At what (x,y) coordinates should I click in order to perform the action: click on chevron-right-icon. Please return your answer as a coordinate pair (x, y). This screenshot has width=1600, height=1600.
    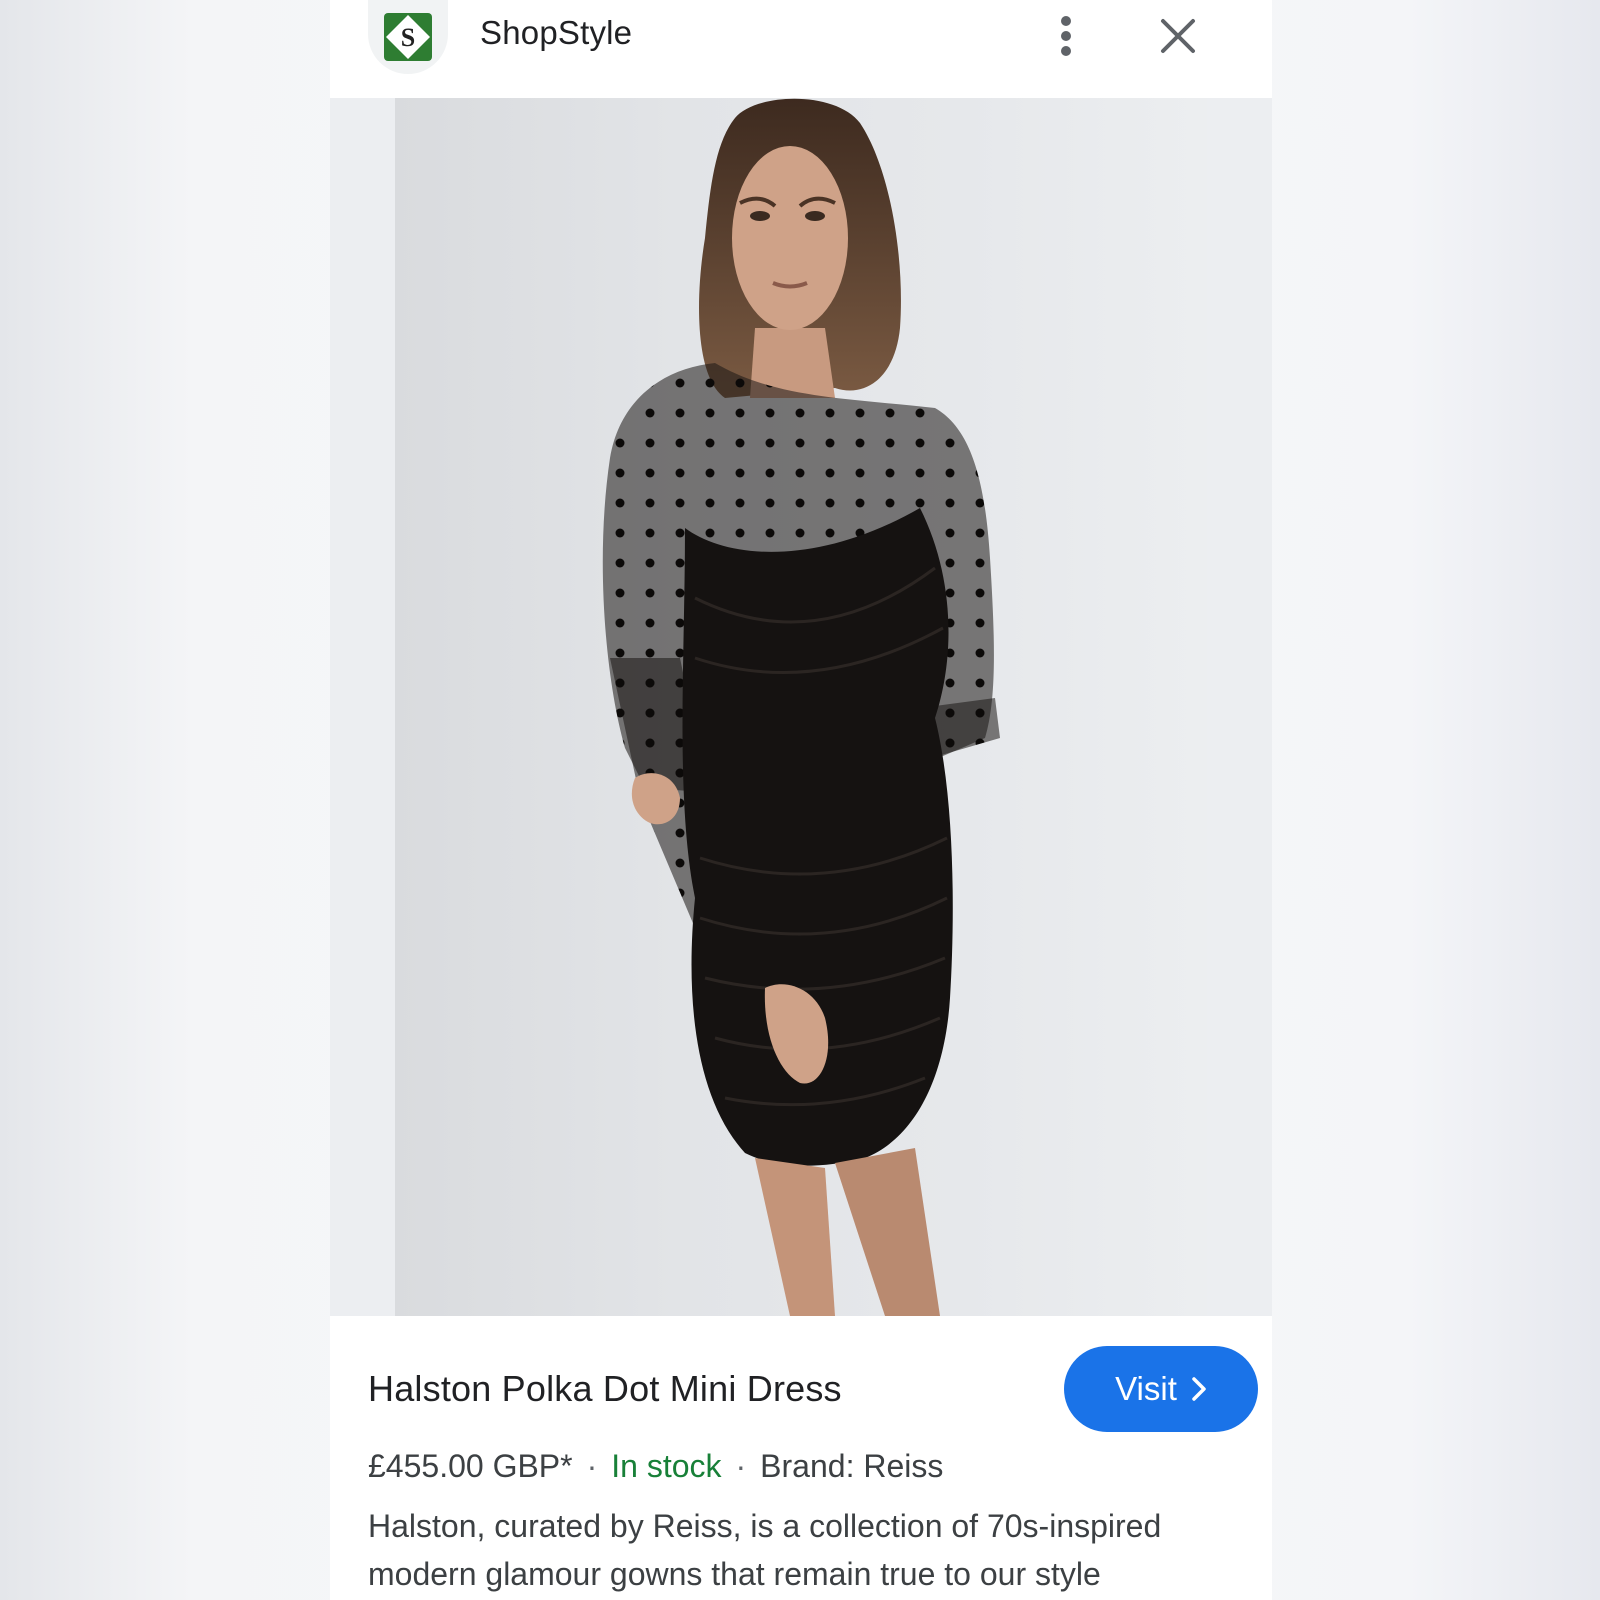
    Looking at the image, I should click on (1199, 1389).